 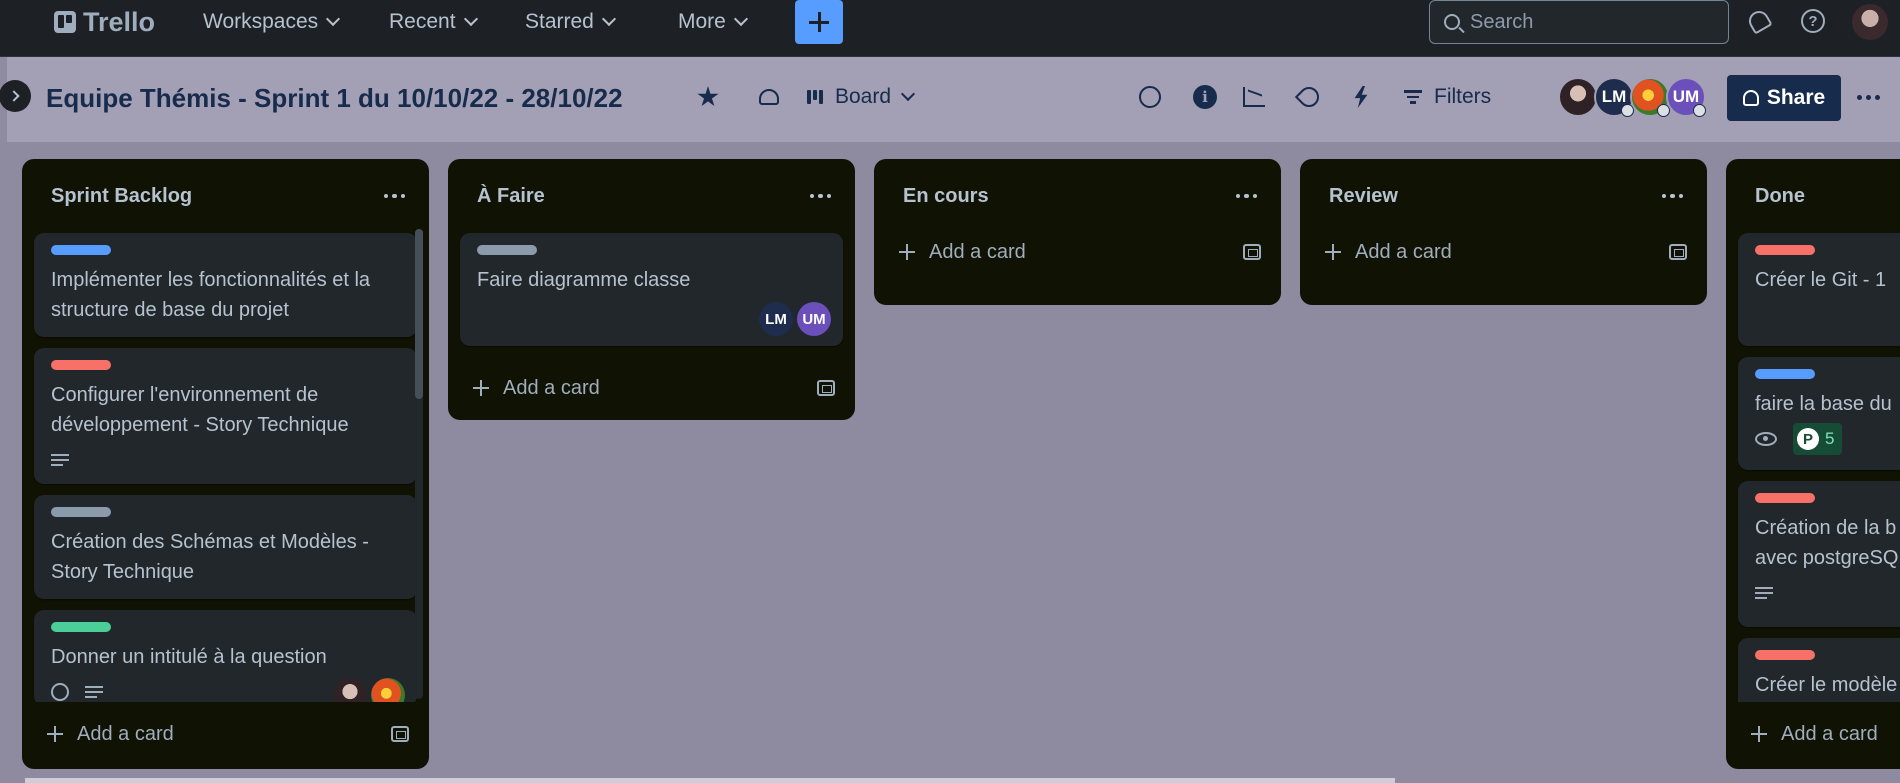 What do you see at coordinates (1821, 280) in the screenshot?
I see `card-title: Créer le Git - 1` at bounding box center [1821, 280].